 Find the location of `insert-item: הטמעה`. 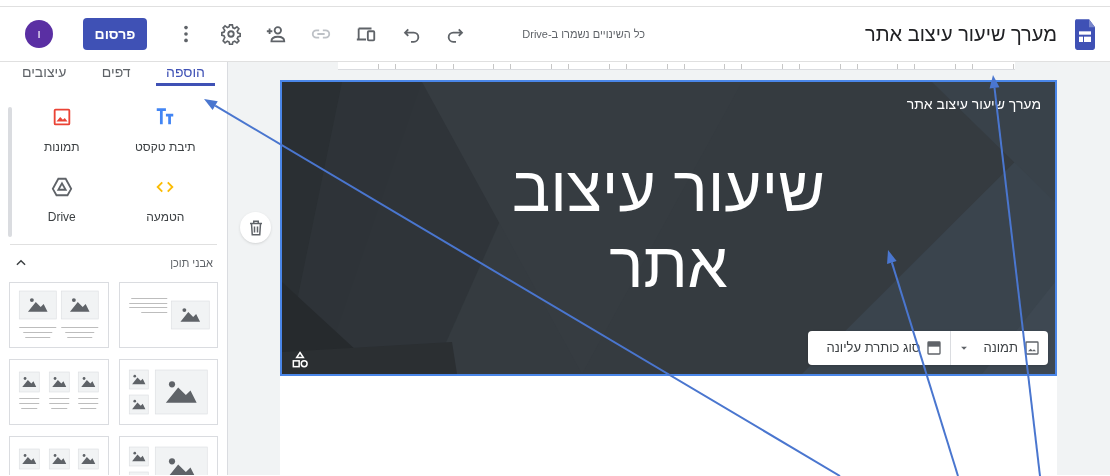

insert-item: הטמעה is located at coordinates (165, 201).